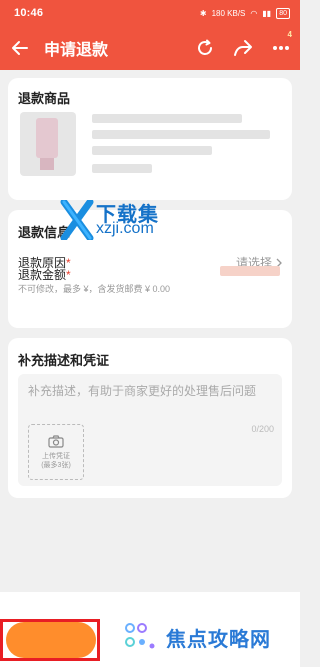 This screenshot has width=320, height=667. I want to click on notification-badge: 4, so click(289, 34).